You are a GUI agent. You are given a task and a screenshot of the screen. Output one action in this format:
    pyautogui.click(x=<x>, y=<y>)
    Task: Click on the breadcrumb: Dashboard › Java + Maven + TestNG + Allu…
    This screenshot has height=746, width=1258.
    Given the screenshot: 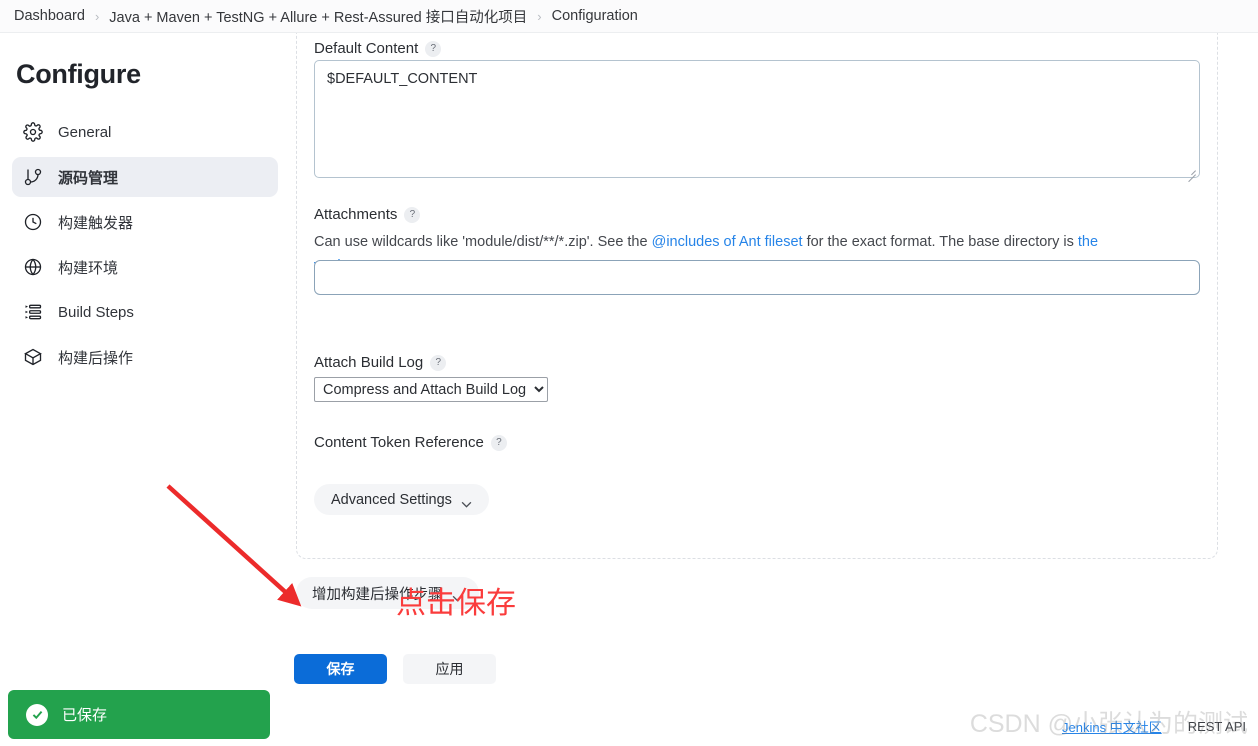 What is the action you would take?
    pyautogui.click(x=629, y=16)
    